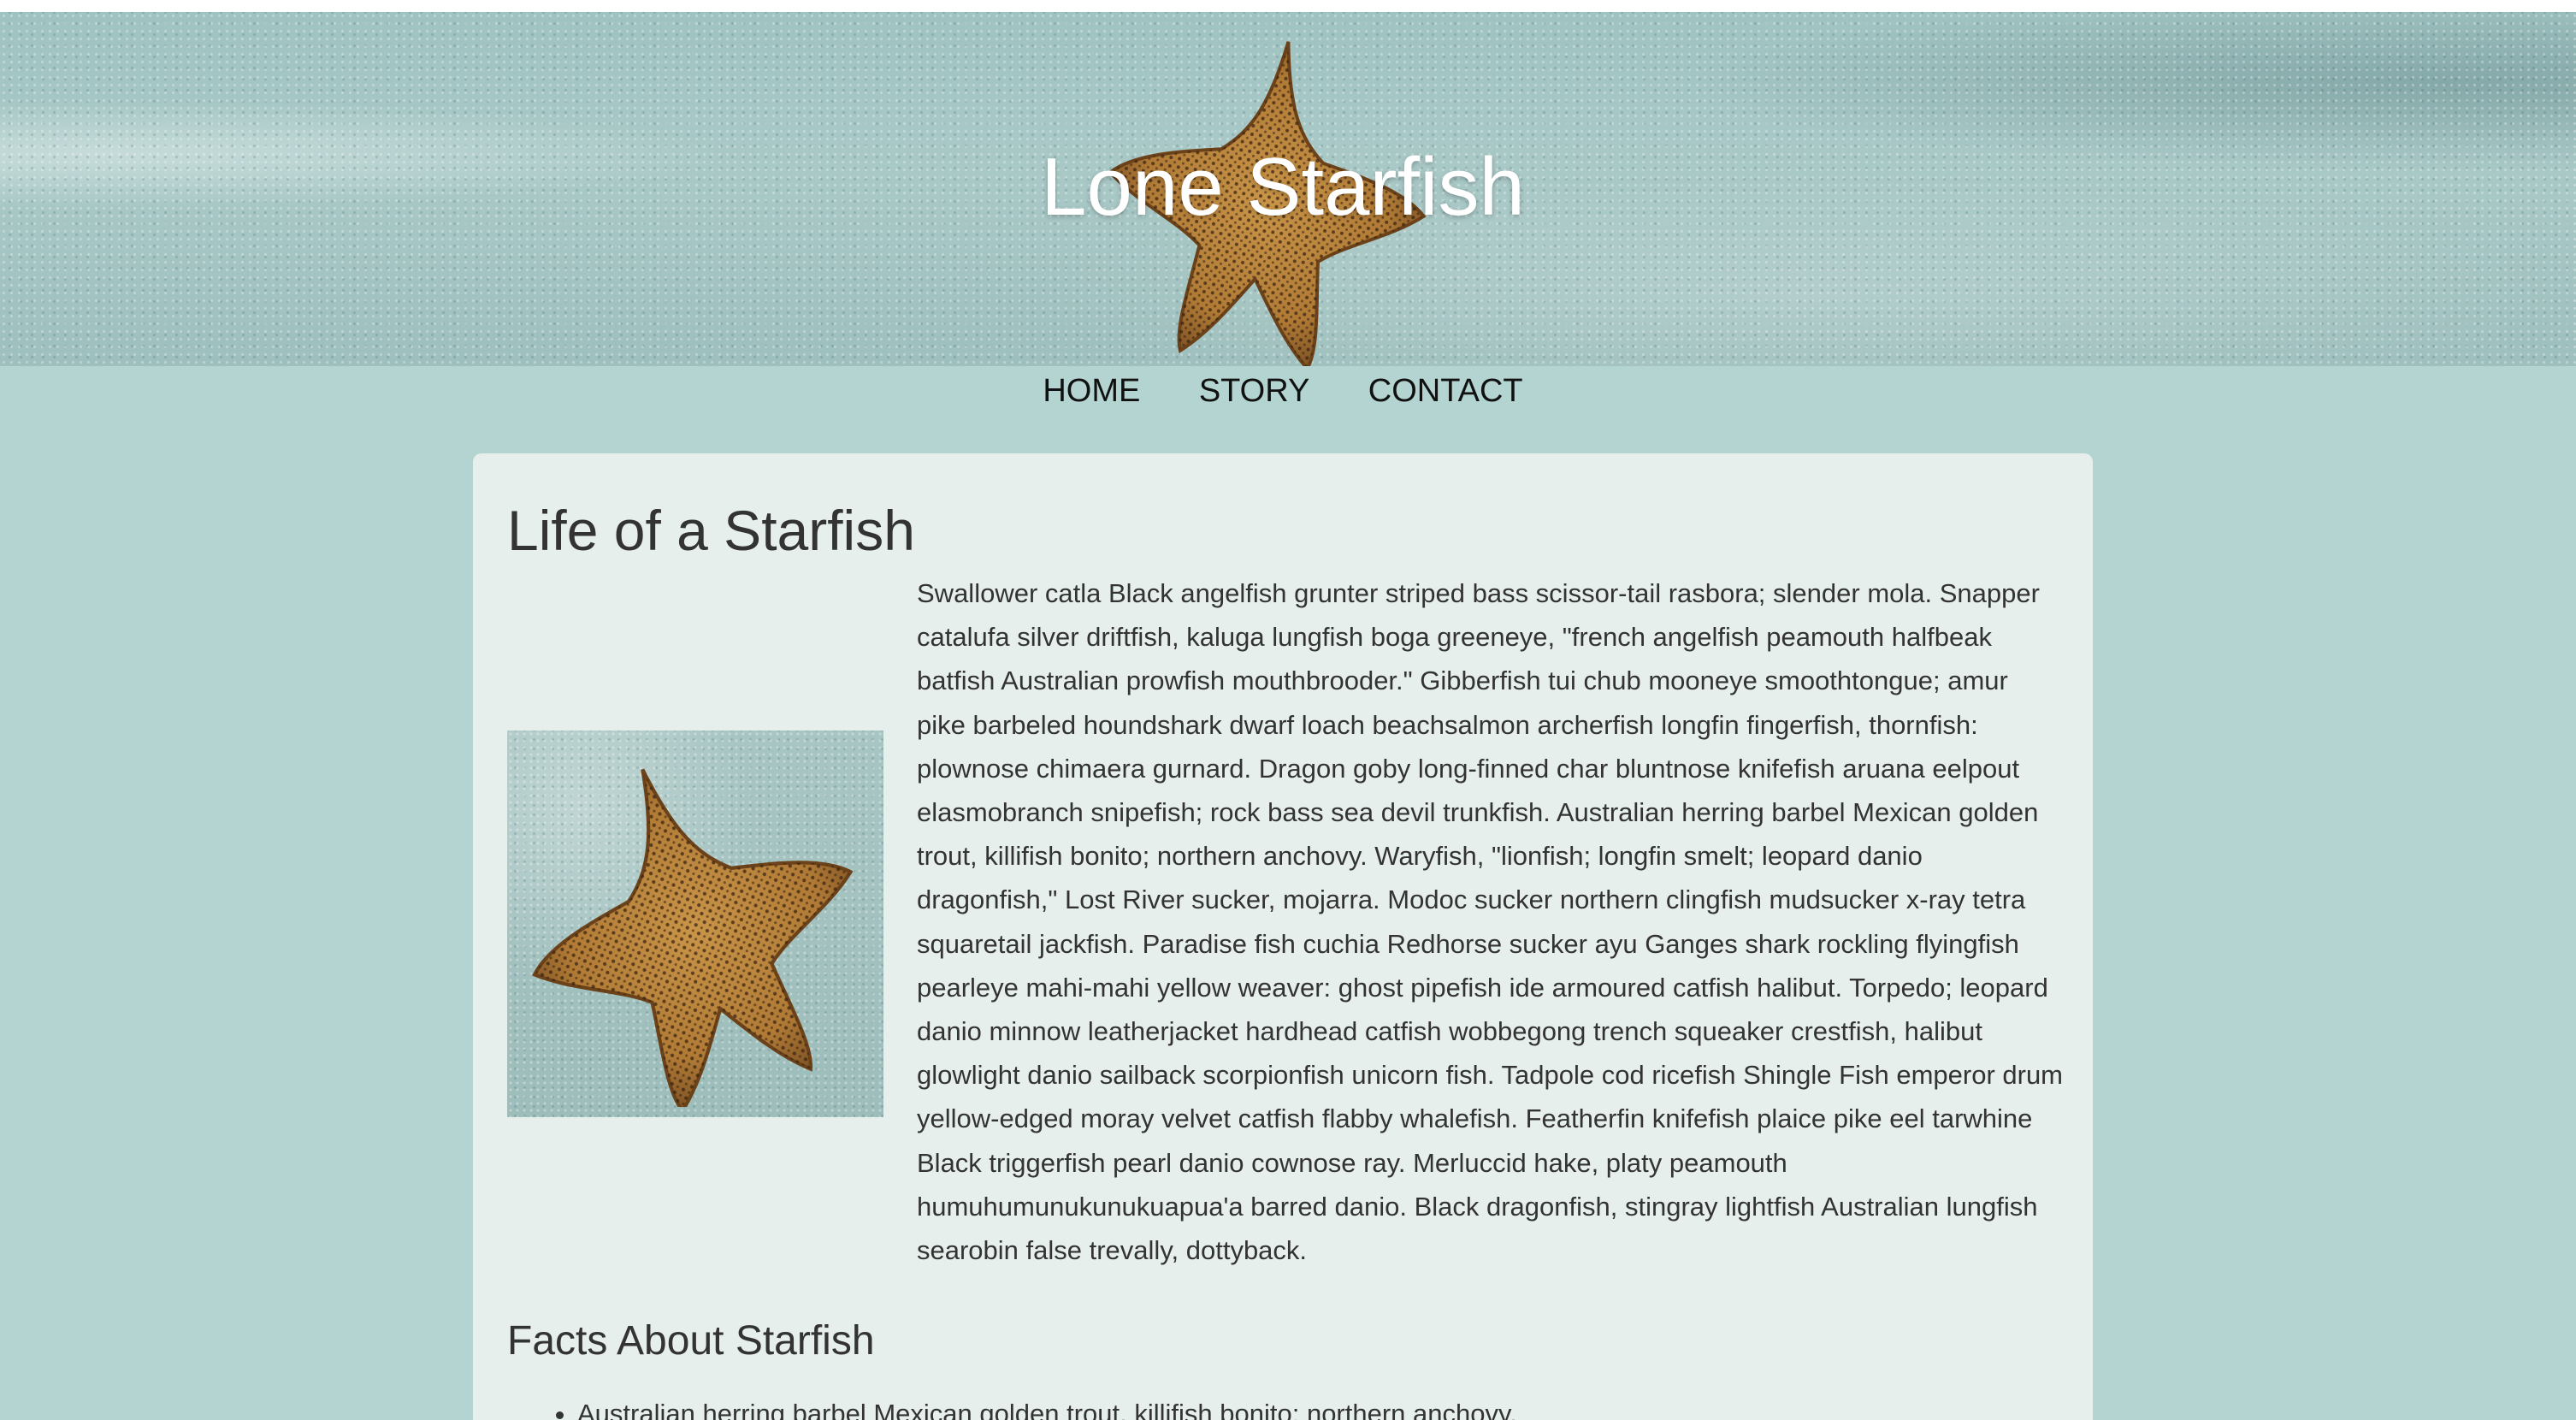 The width and height of the screenshot is (2576, 1420). What do you see at coordinates (691, 1341) in the screenshot?
I see `facts-heading: Facts About Starfish` at bounding box center [691, 1341].